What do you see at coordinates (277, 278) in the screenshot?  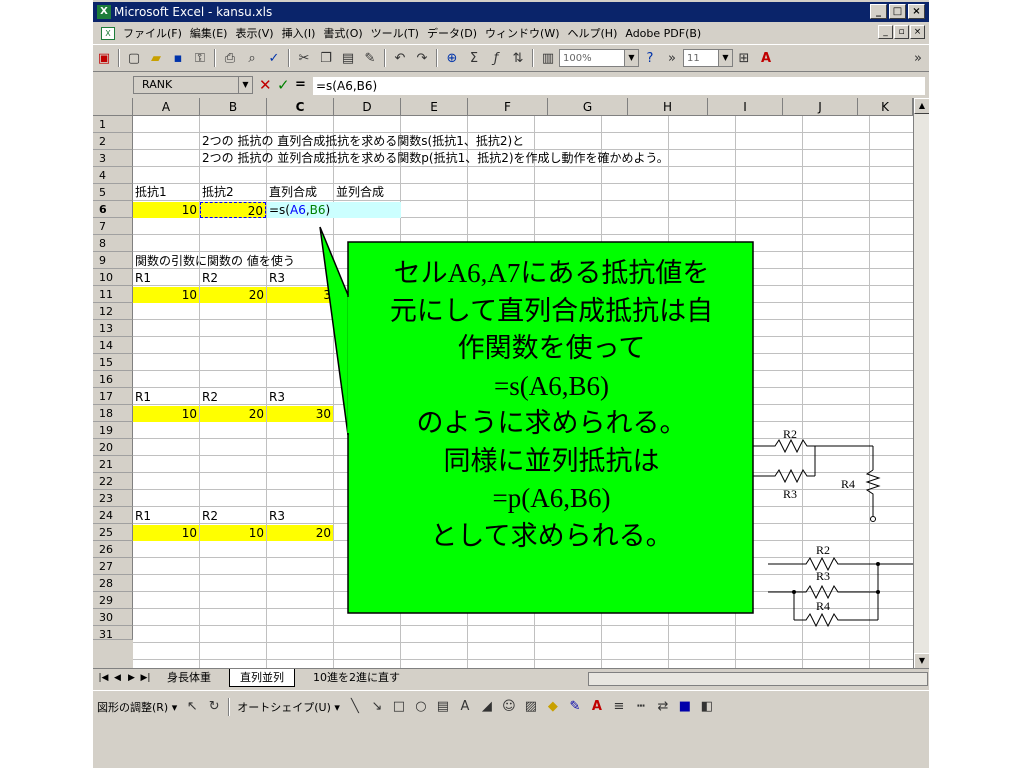 I see `cell-c10: R3` at bounding box center [277, 278].